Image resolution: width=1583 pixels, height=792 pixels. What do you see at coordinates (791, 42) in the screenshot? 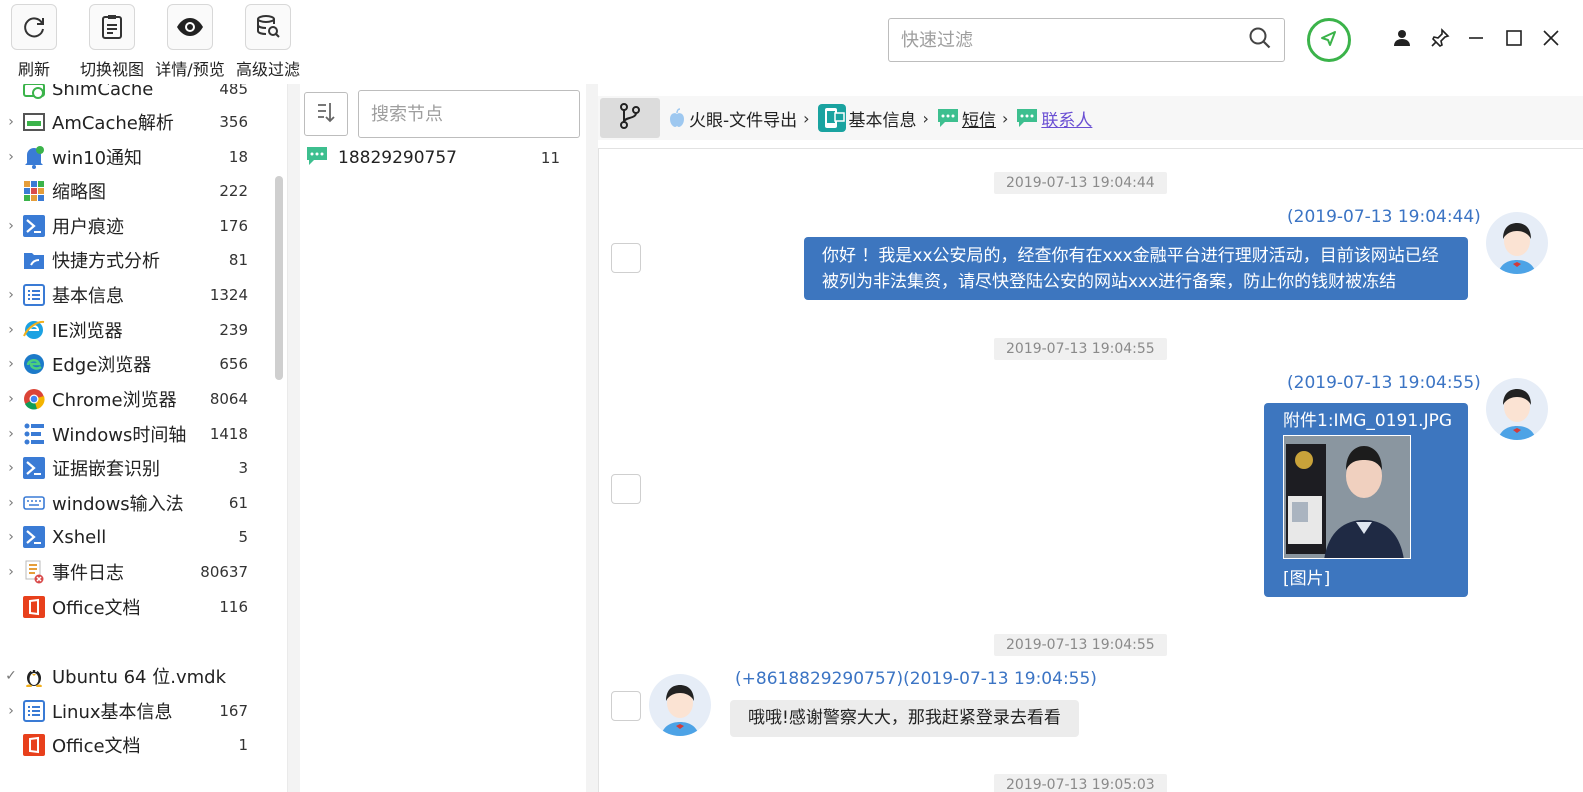
I see `toolbar: 刷新 切换视图 详情/预览 高级过滤` at bounding box center [791, 42].